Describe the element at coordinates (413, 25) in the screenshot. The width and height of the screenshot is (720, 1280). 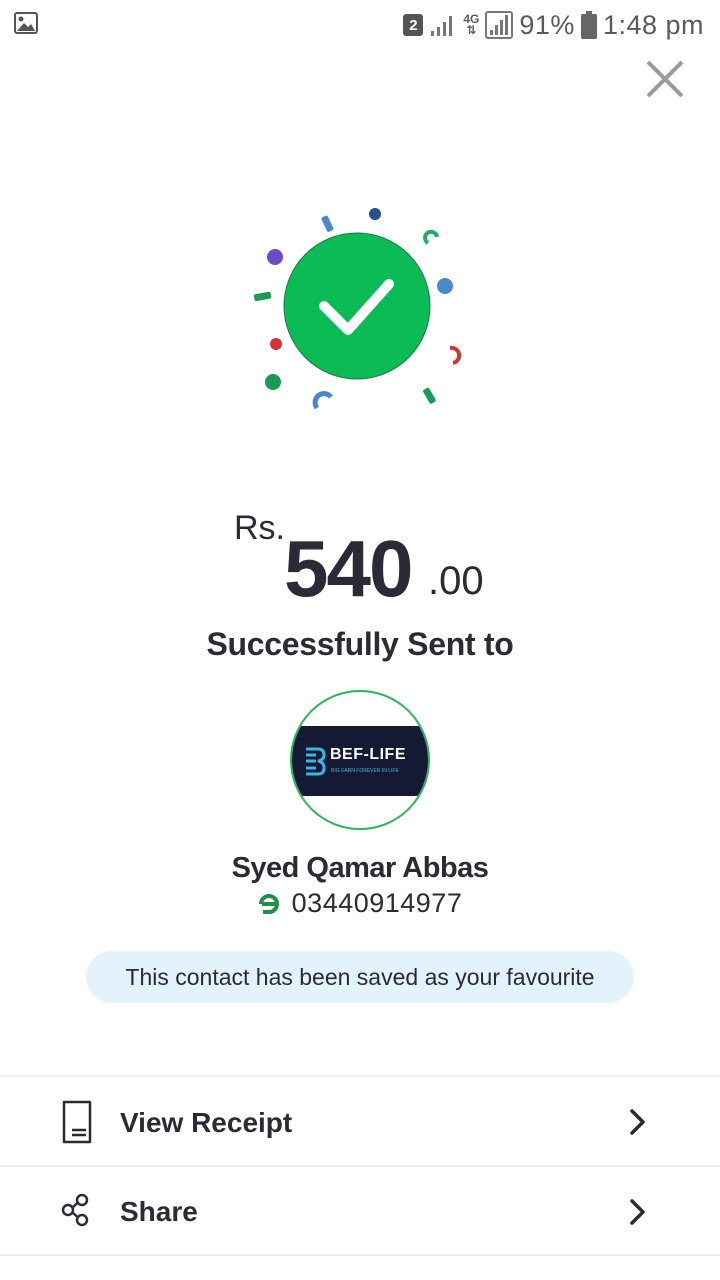
I see `sim-icon: 2` at that location.